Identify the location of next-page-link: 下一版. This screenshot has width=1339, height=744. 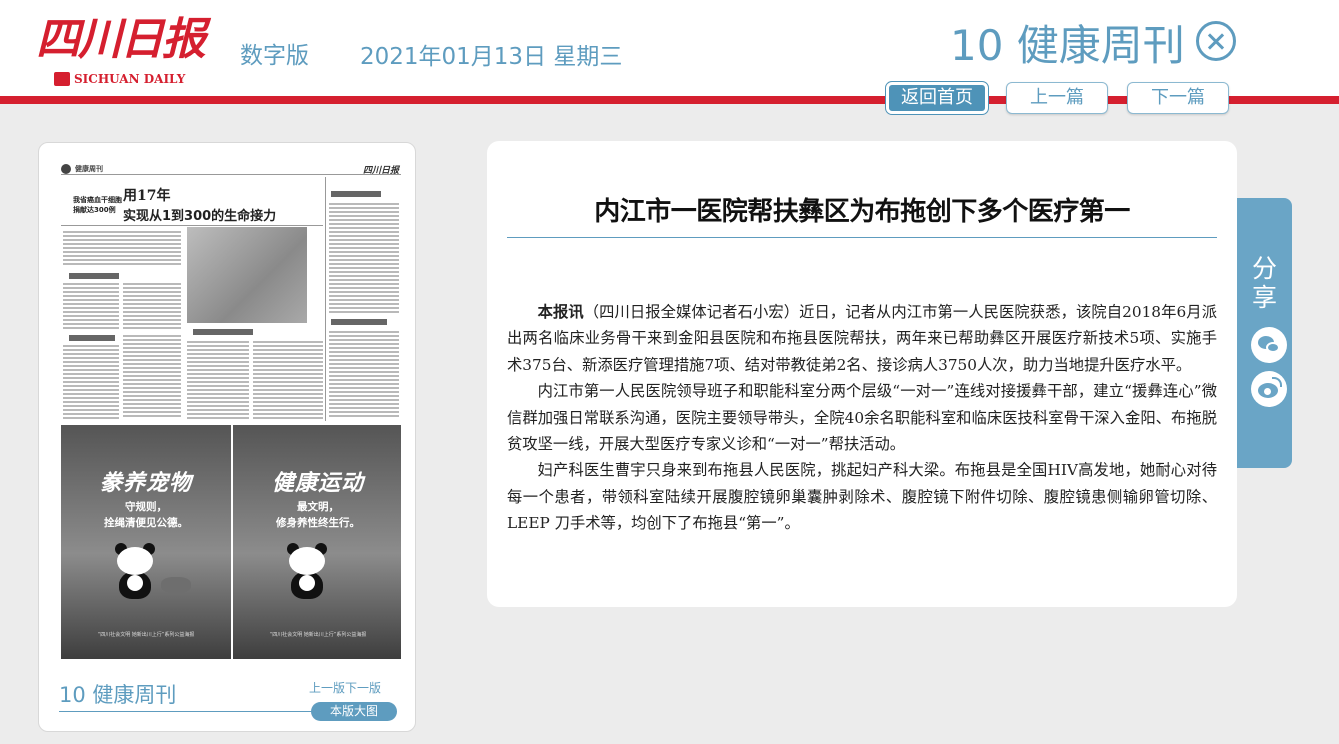
(363, 688).